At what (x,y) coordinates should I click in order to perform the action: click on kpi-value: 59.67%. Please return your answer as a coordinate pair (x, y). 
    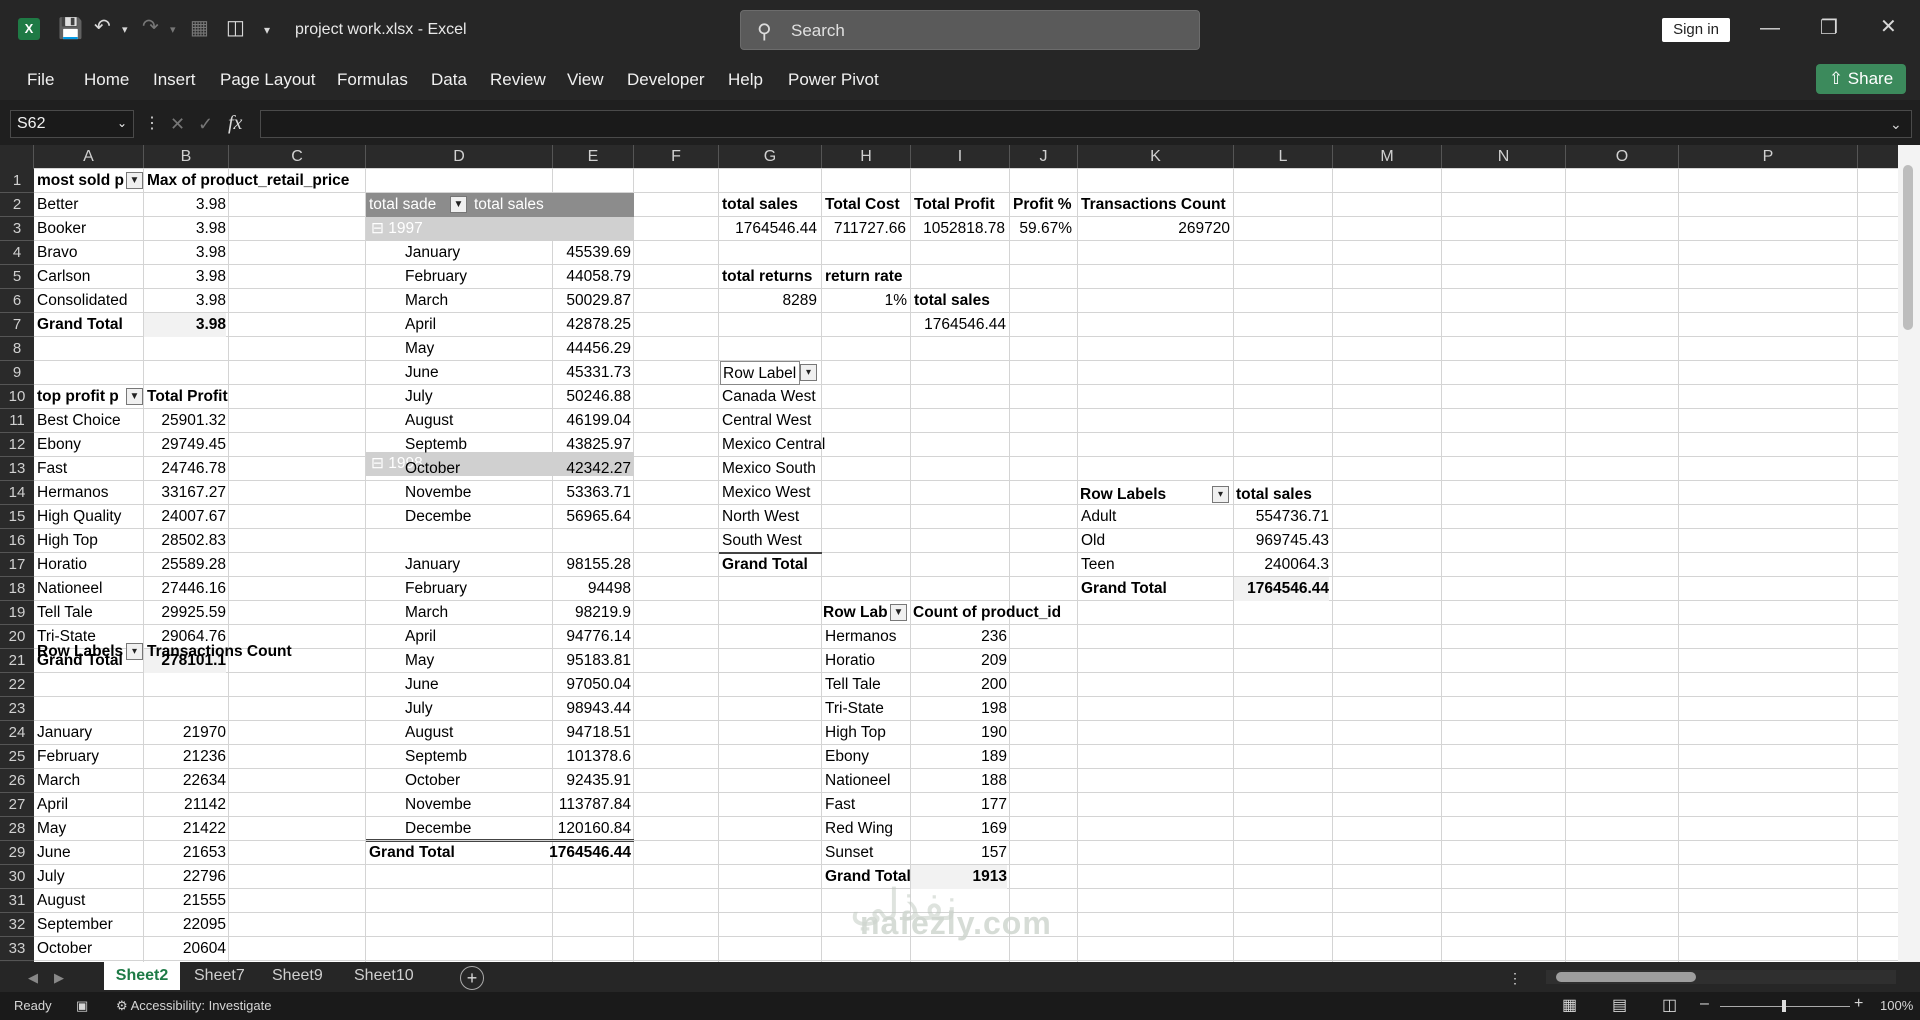
    Looking at the image, I should click on (1041, 229).